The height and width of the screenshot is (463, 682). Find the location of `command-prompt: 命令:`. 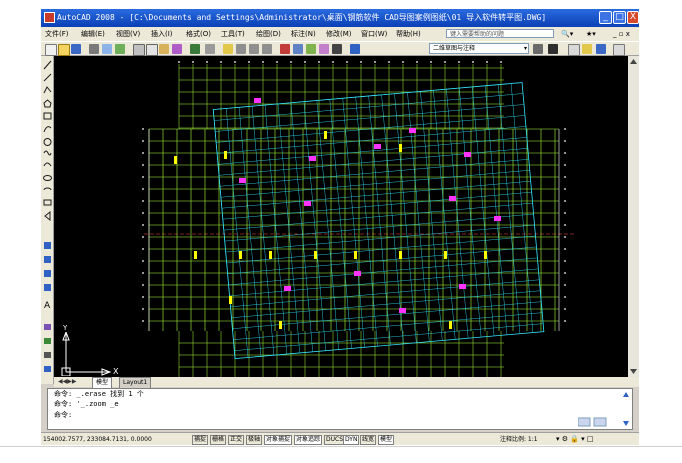

command-prompt: 命令: is located at coordinates (63, 415).